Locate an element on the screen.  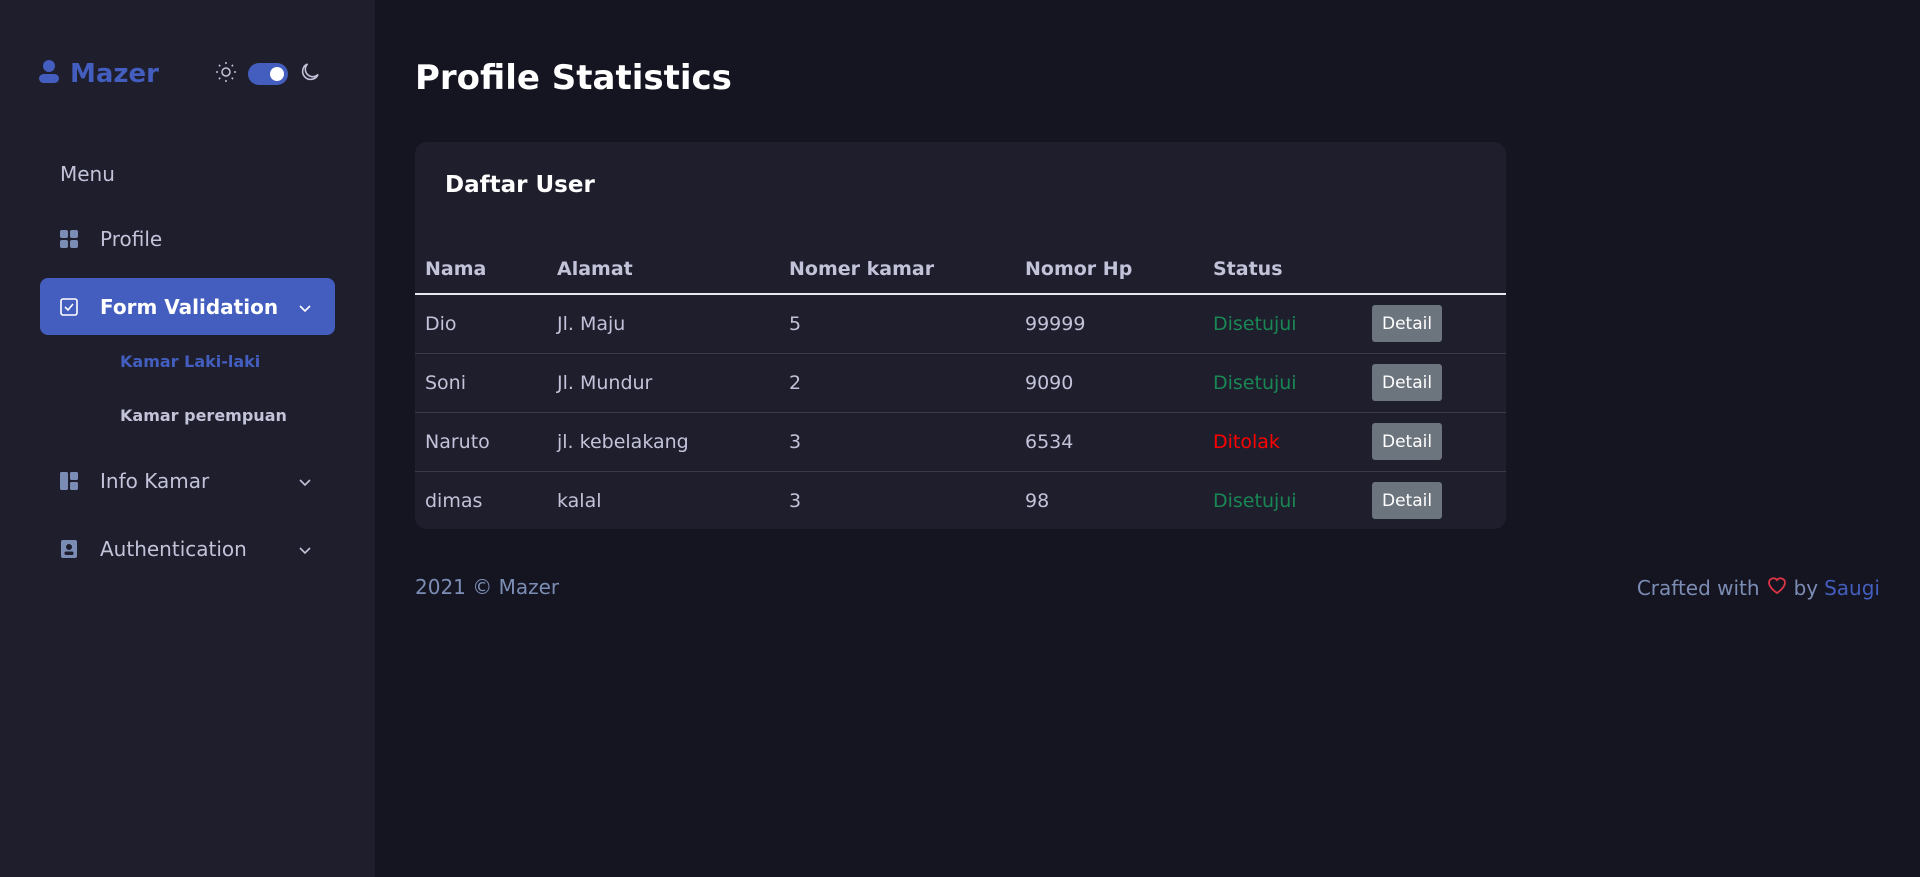
submenu-item-kamar-perempuan: Kamar perempuan is located at coordinates (203, 415).